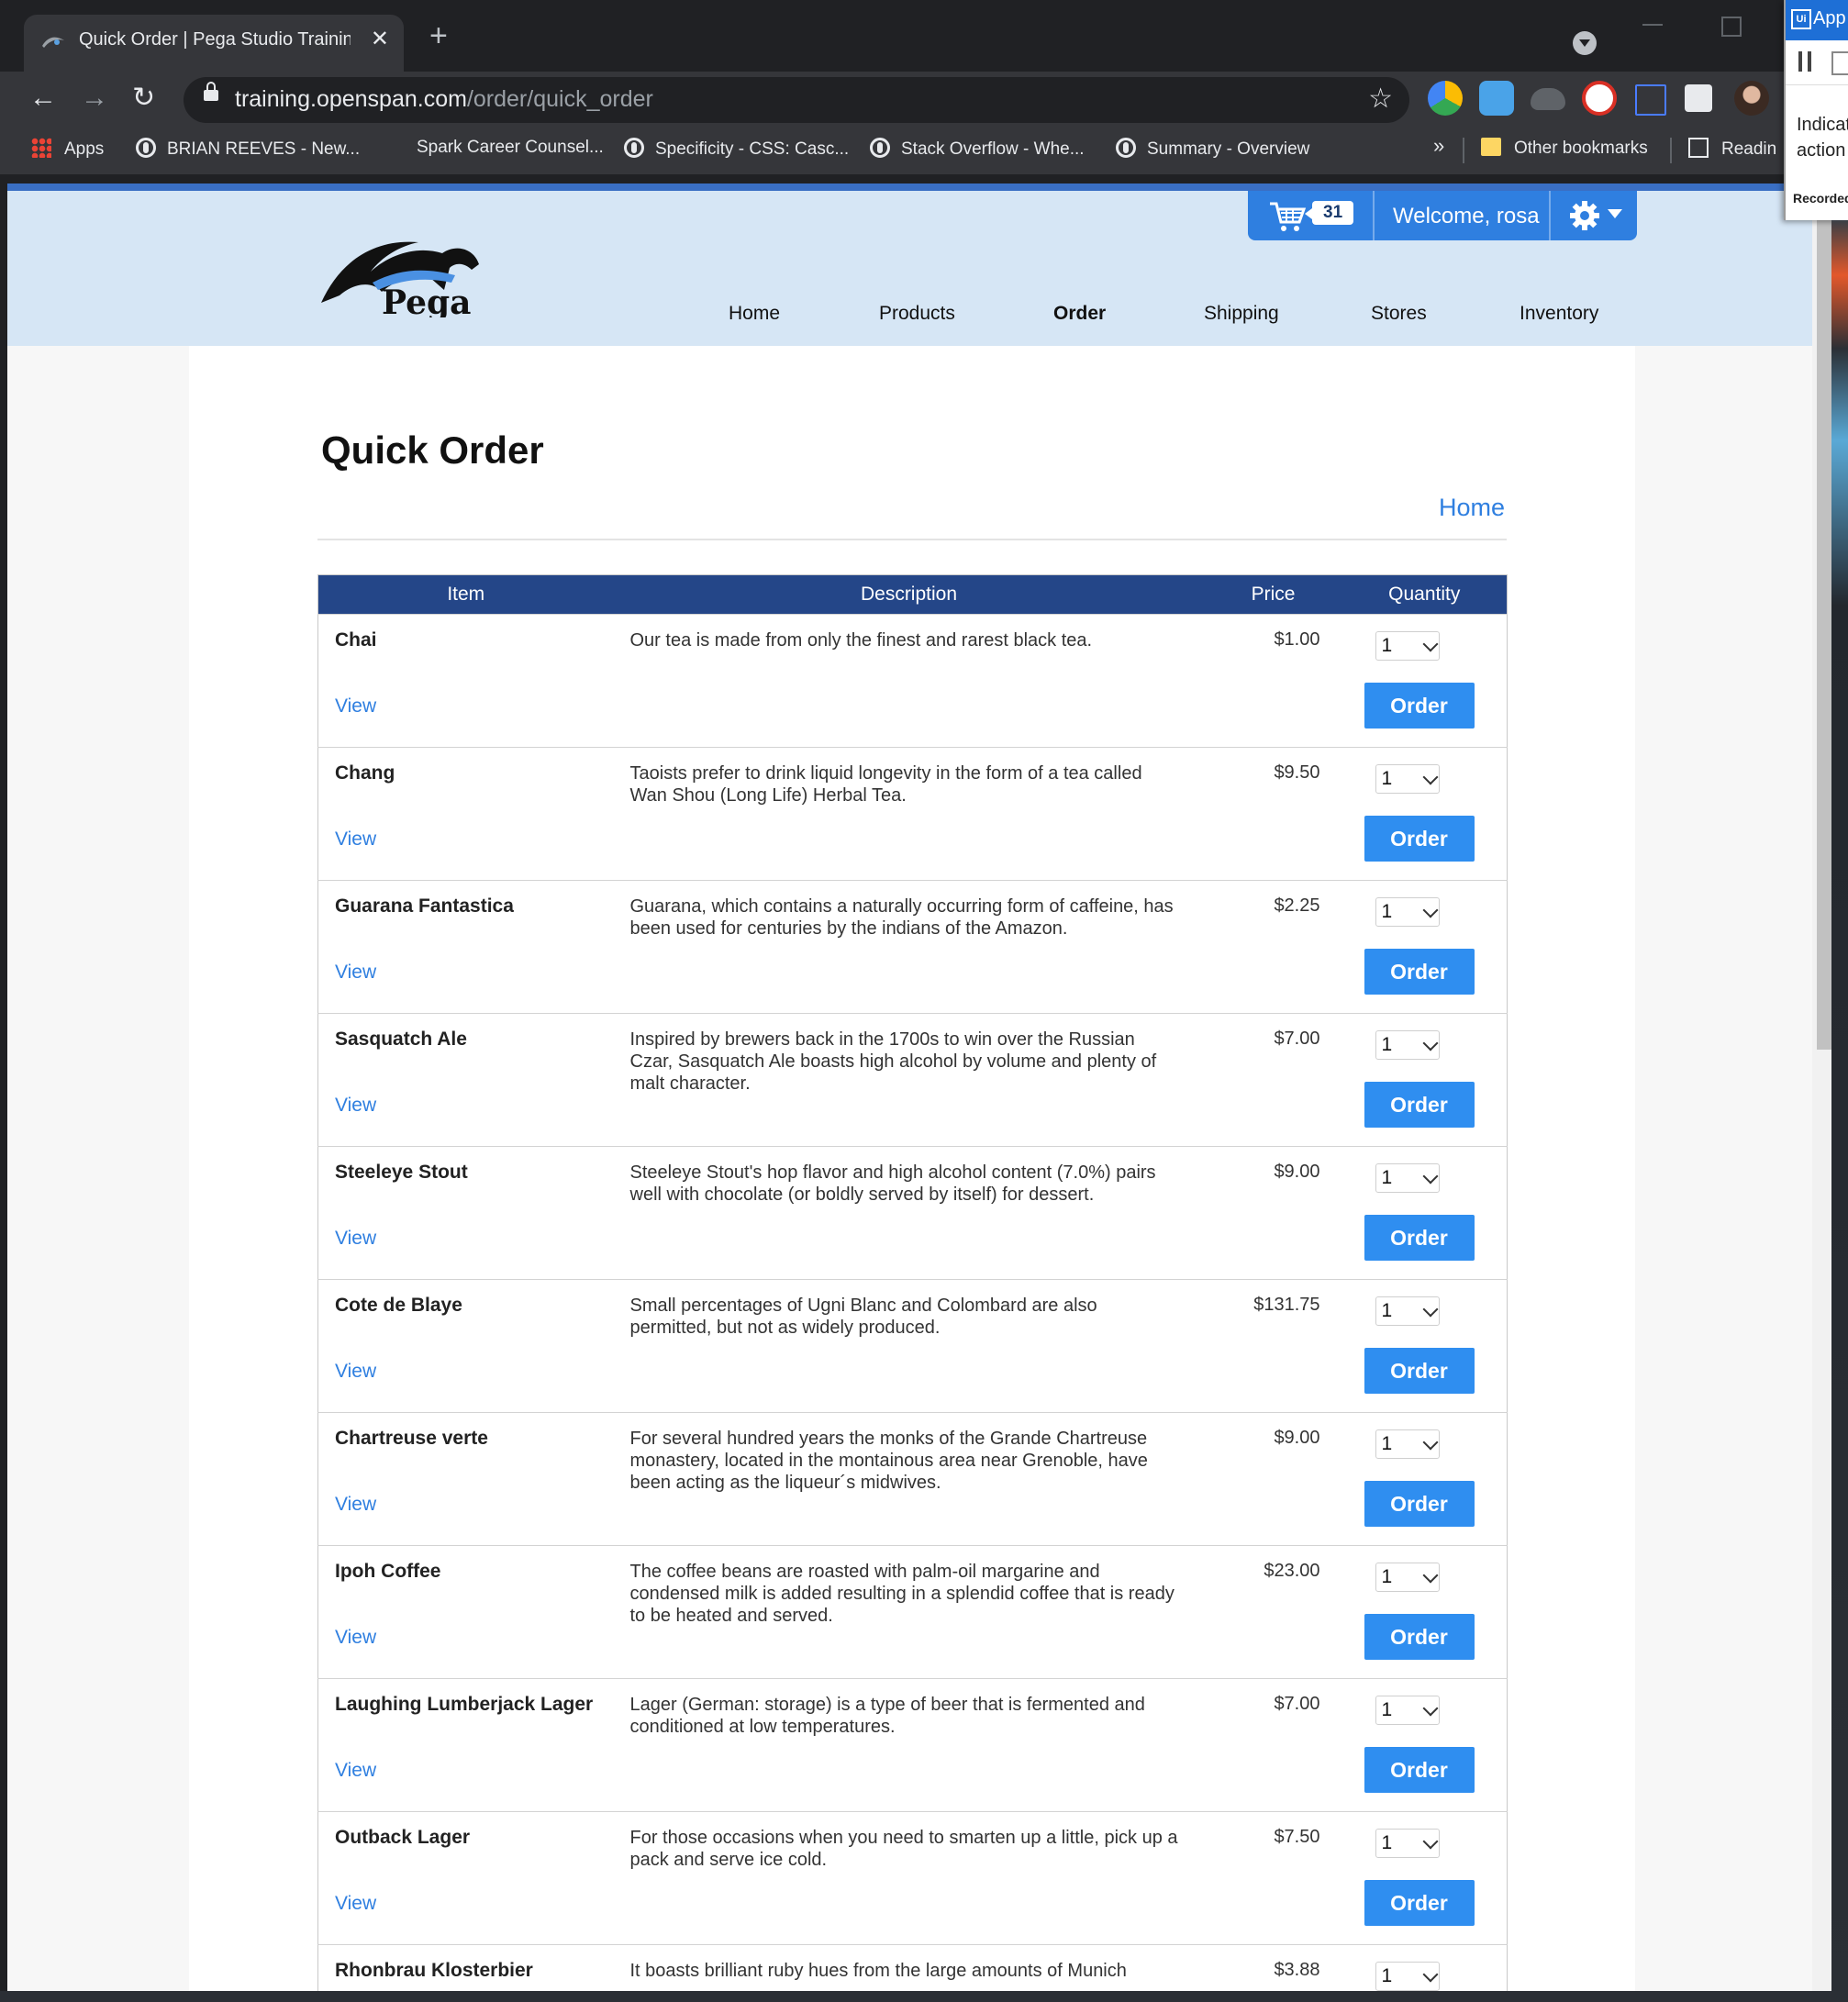  What do you see at coordinates (1565, 148) in the screenshot?
I see `other-bookmarks: Other bookmarks` at bounding box center [1565, 148].